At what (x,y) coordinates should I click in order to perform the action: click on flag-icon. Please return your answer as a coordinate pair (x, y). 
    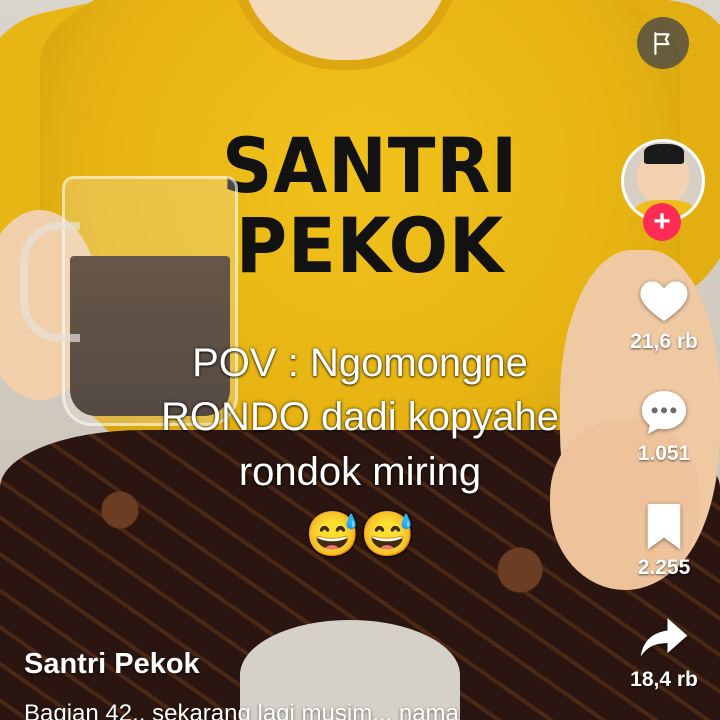
    Looking at the image, I should click on (662, 43).